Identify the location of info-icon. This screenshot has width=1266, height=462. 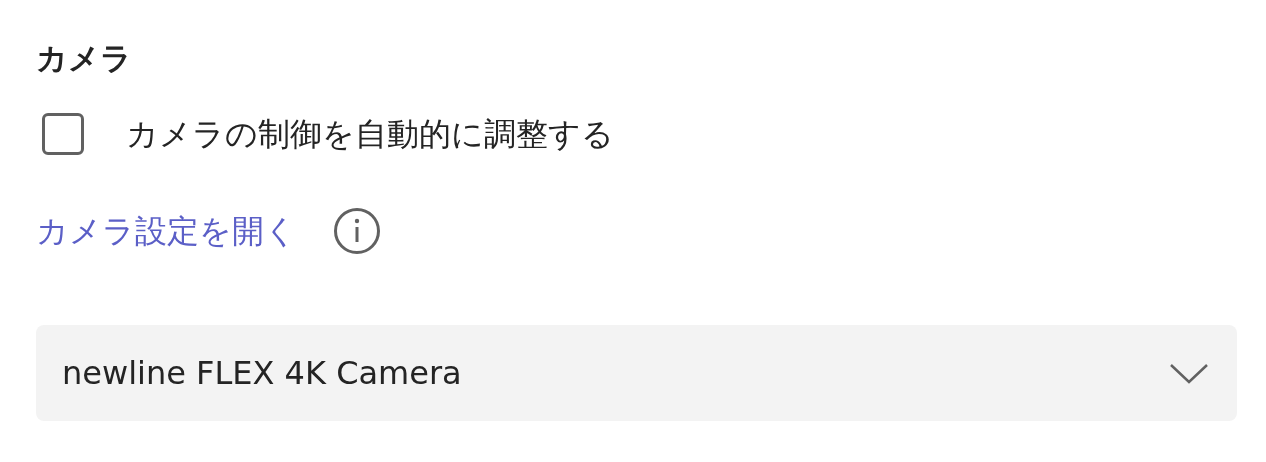
(357, 231).